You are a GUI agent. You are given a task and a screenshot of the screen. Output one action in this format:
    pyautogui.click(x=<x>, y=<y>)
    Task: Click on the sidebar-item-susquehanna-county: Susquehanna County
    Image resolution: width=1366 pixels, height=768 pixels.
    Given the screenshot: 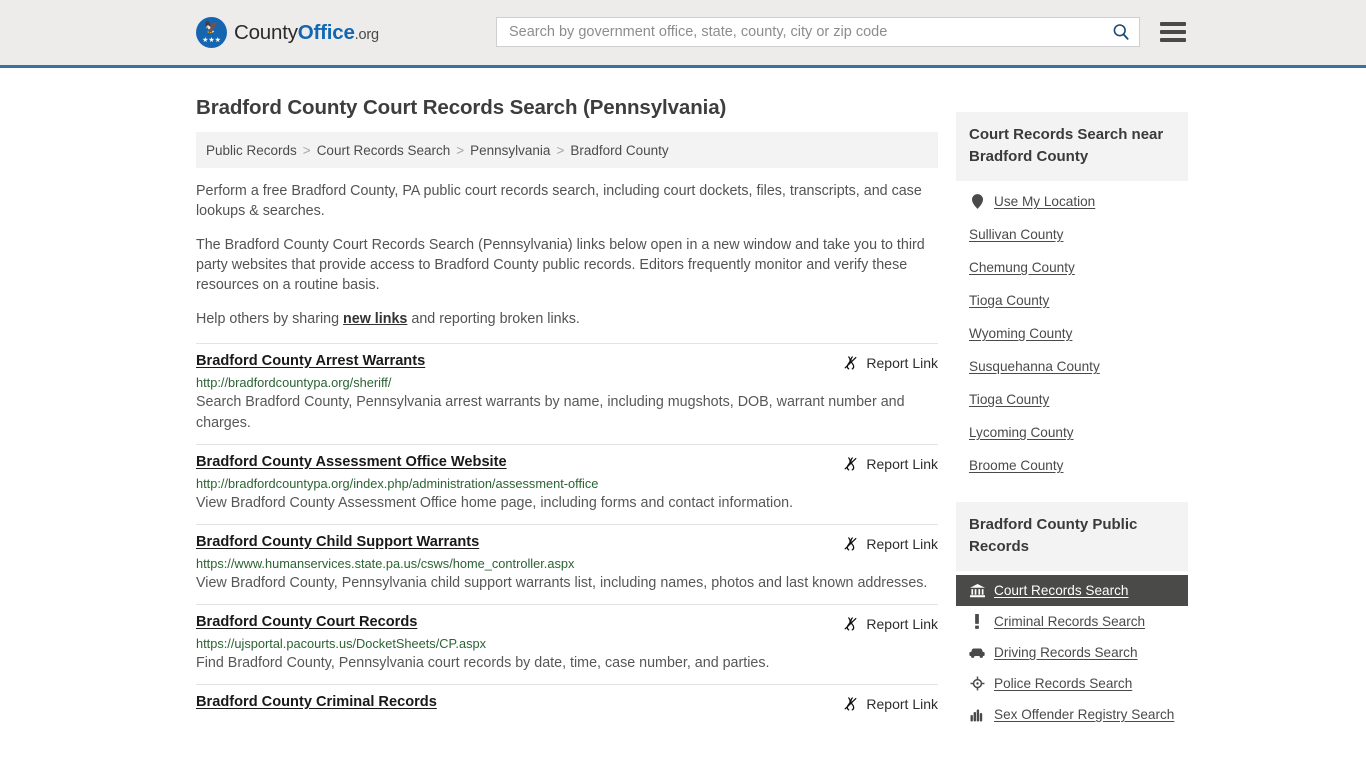 What is the action you would take?
    pyautogui.click(x=1072, y=366)
    